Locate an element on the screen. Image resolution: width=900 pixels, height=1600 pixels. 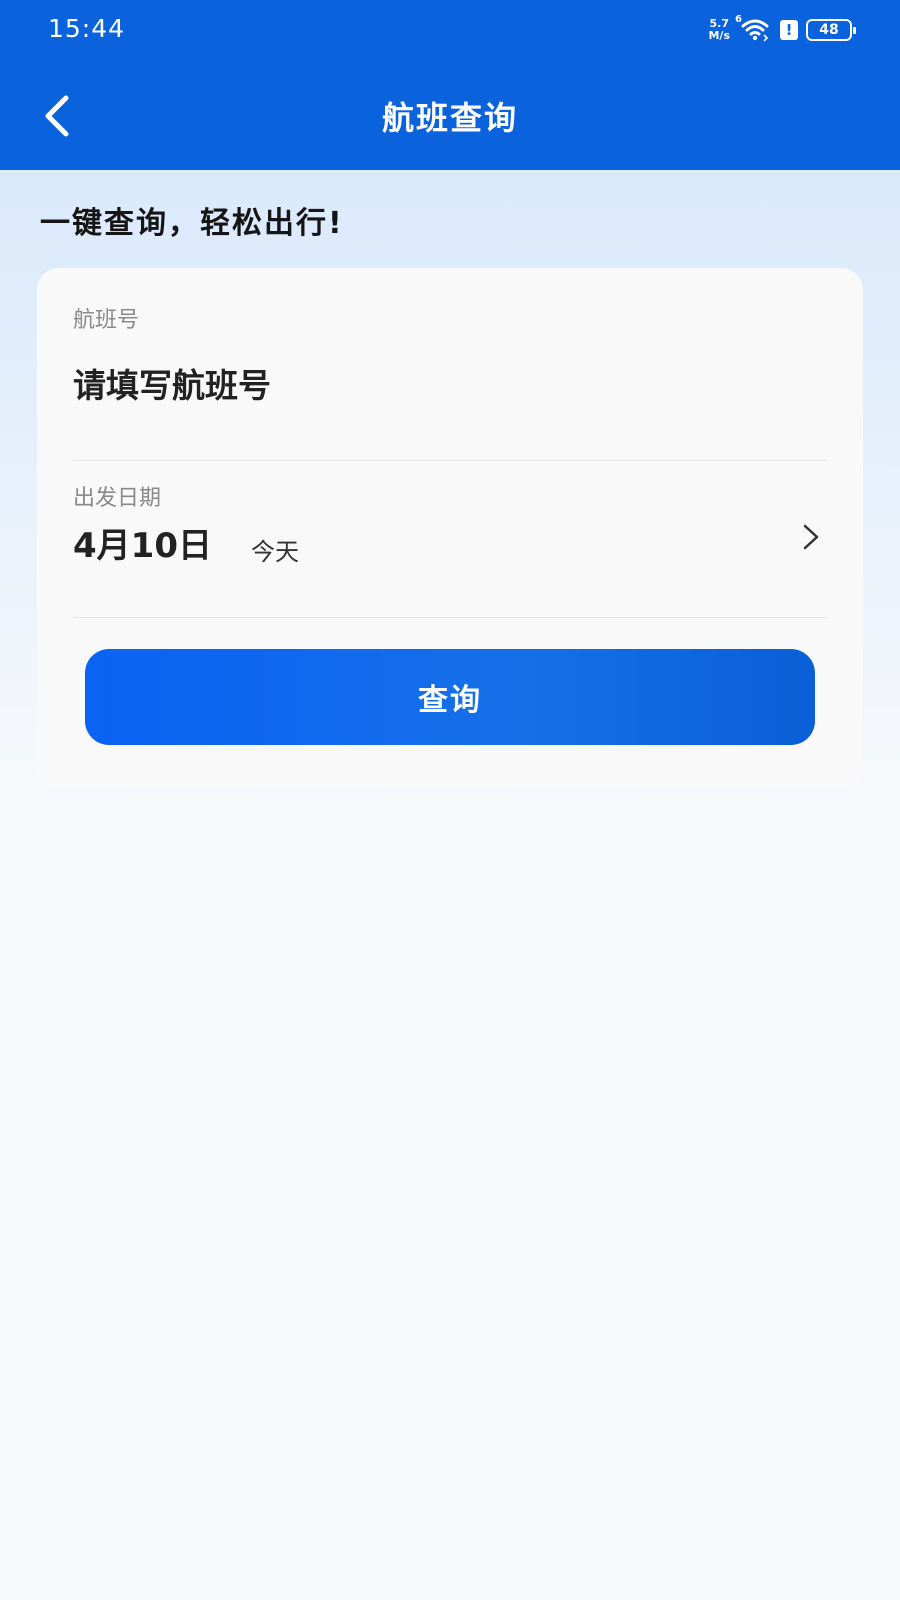
departure-date-hint: 今天 is located at coordinates (275, 552).